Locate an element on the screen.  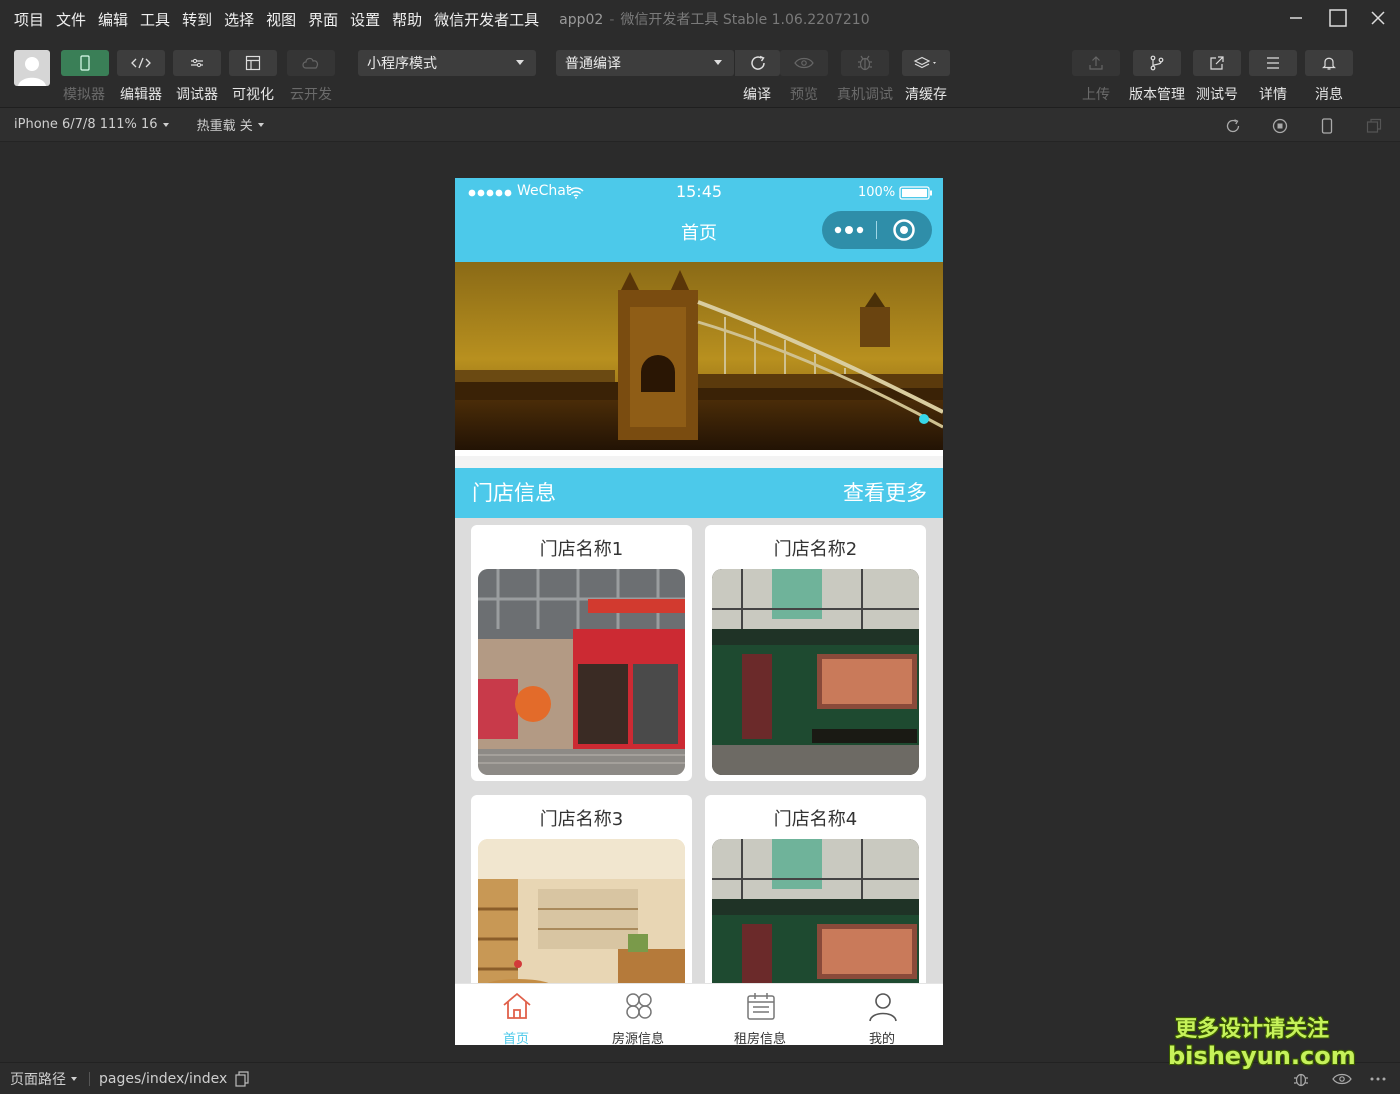
layers-icon is located at coordinates (924, 62).